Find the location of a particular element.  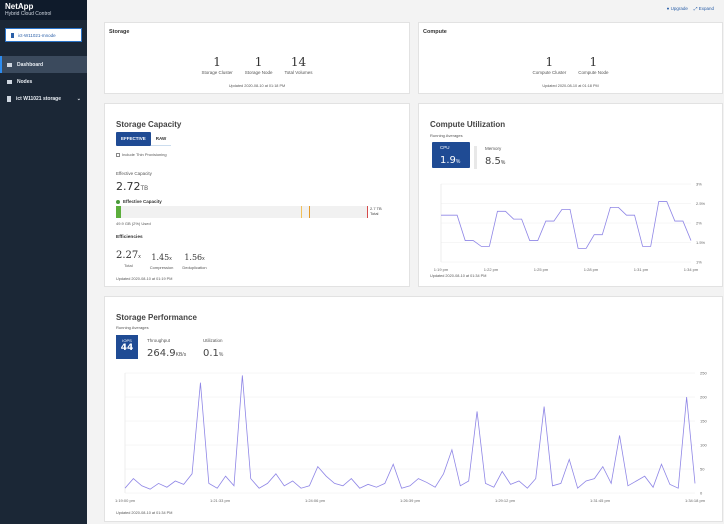

y-tick-label: 1% is located at coordinates (699, 262).